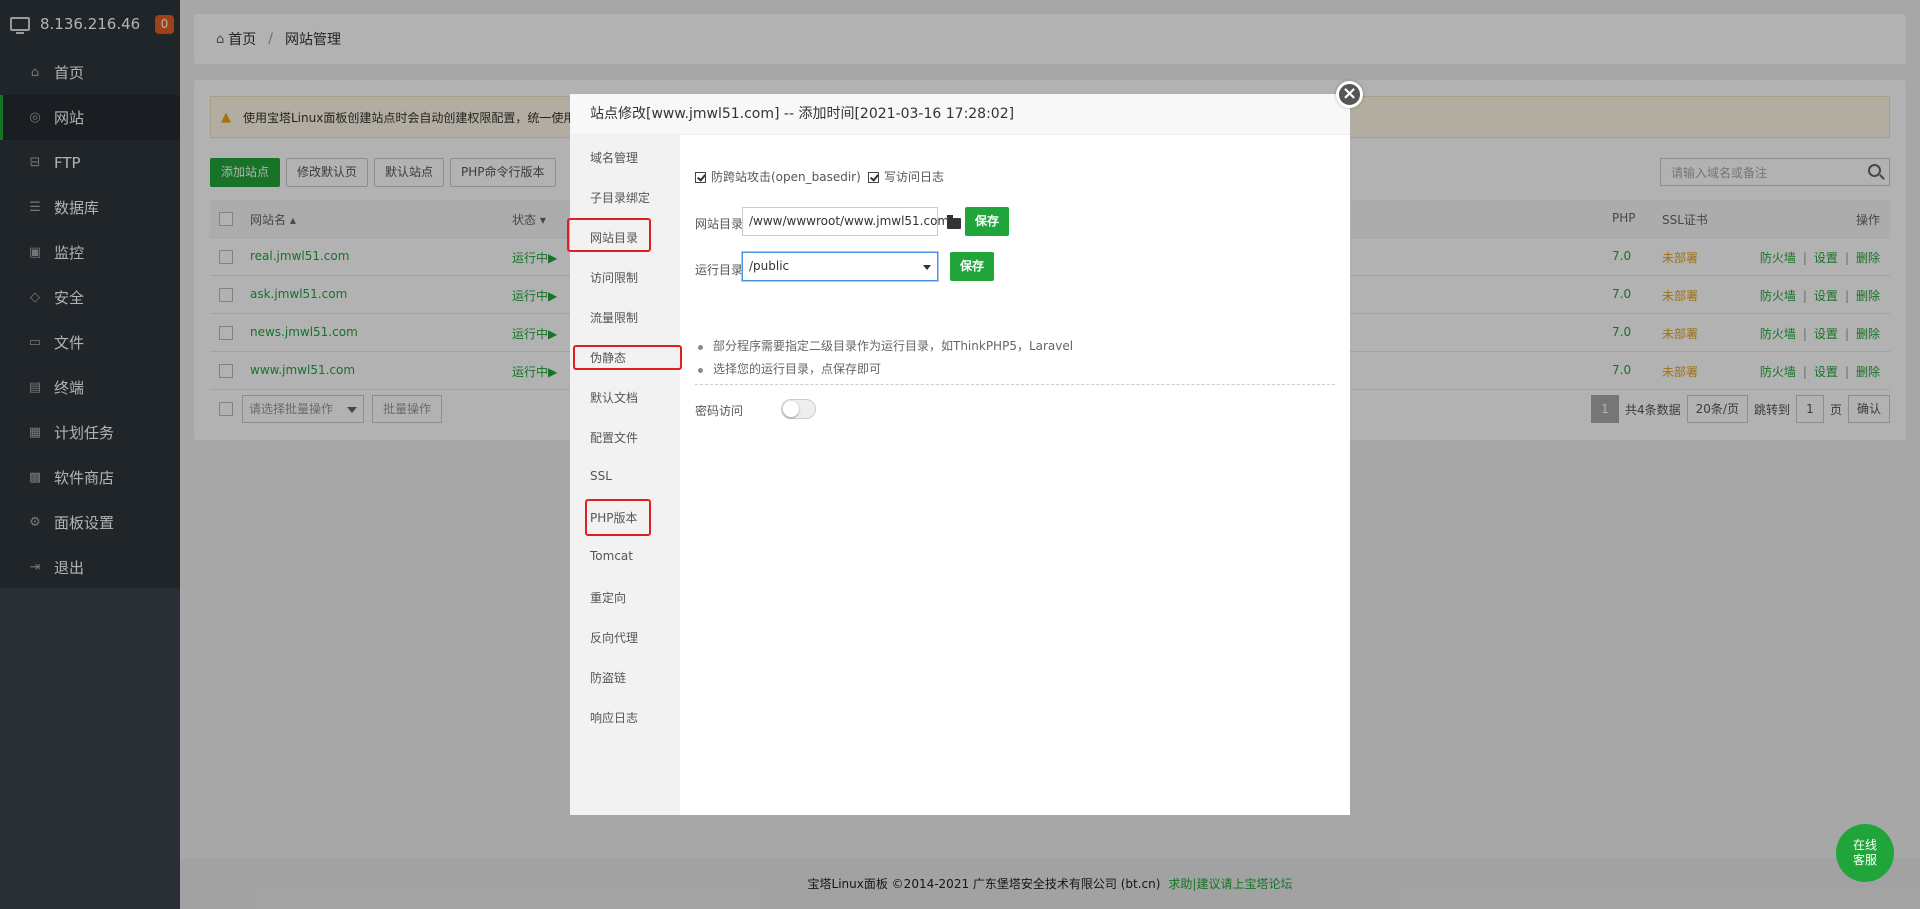 This screenshot has width=1920, height=909. What do you see at coordinates (611, 556) in the screenshot?
I see `nav-tomcat: Tomcat` at bounding box center [611, 556].